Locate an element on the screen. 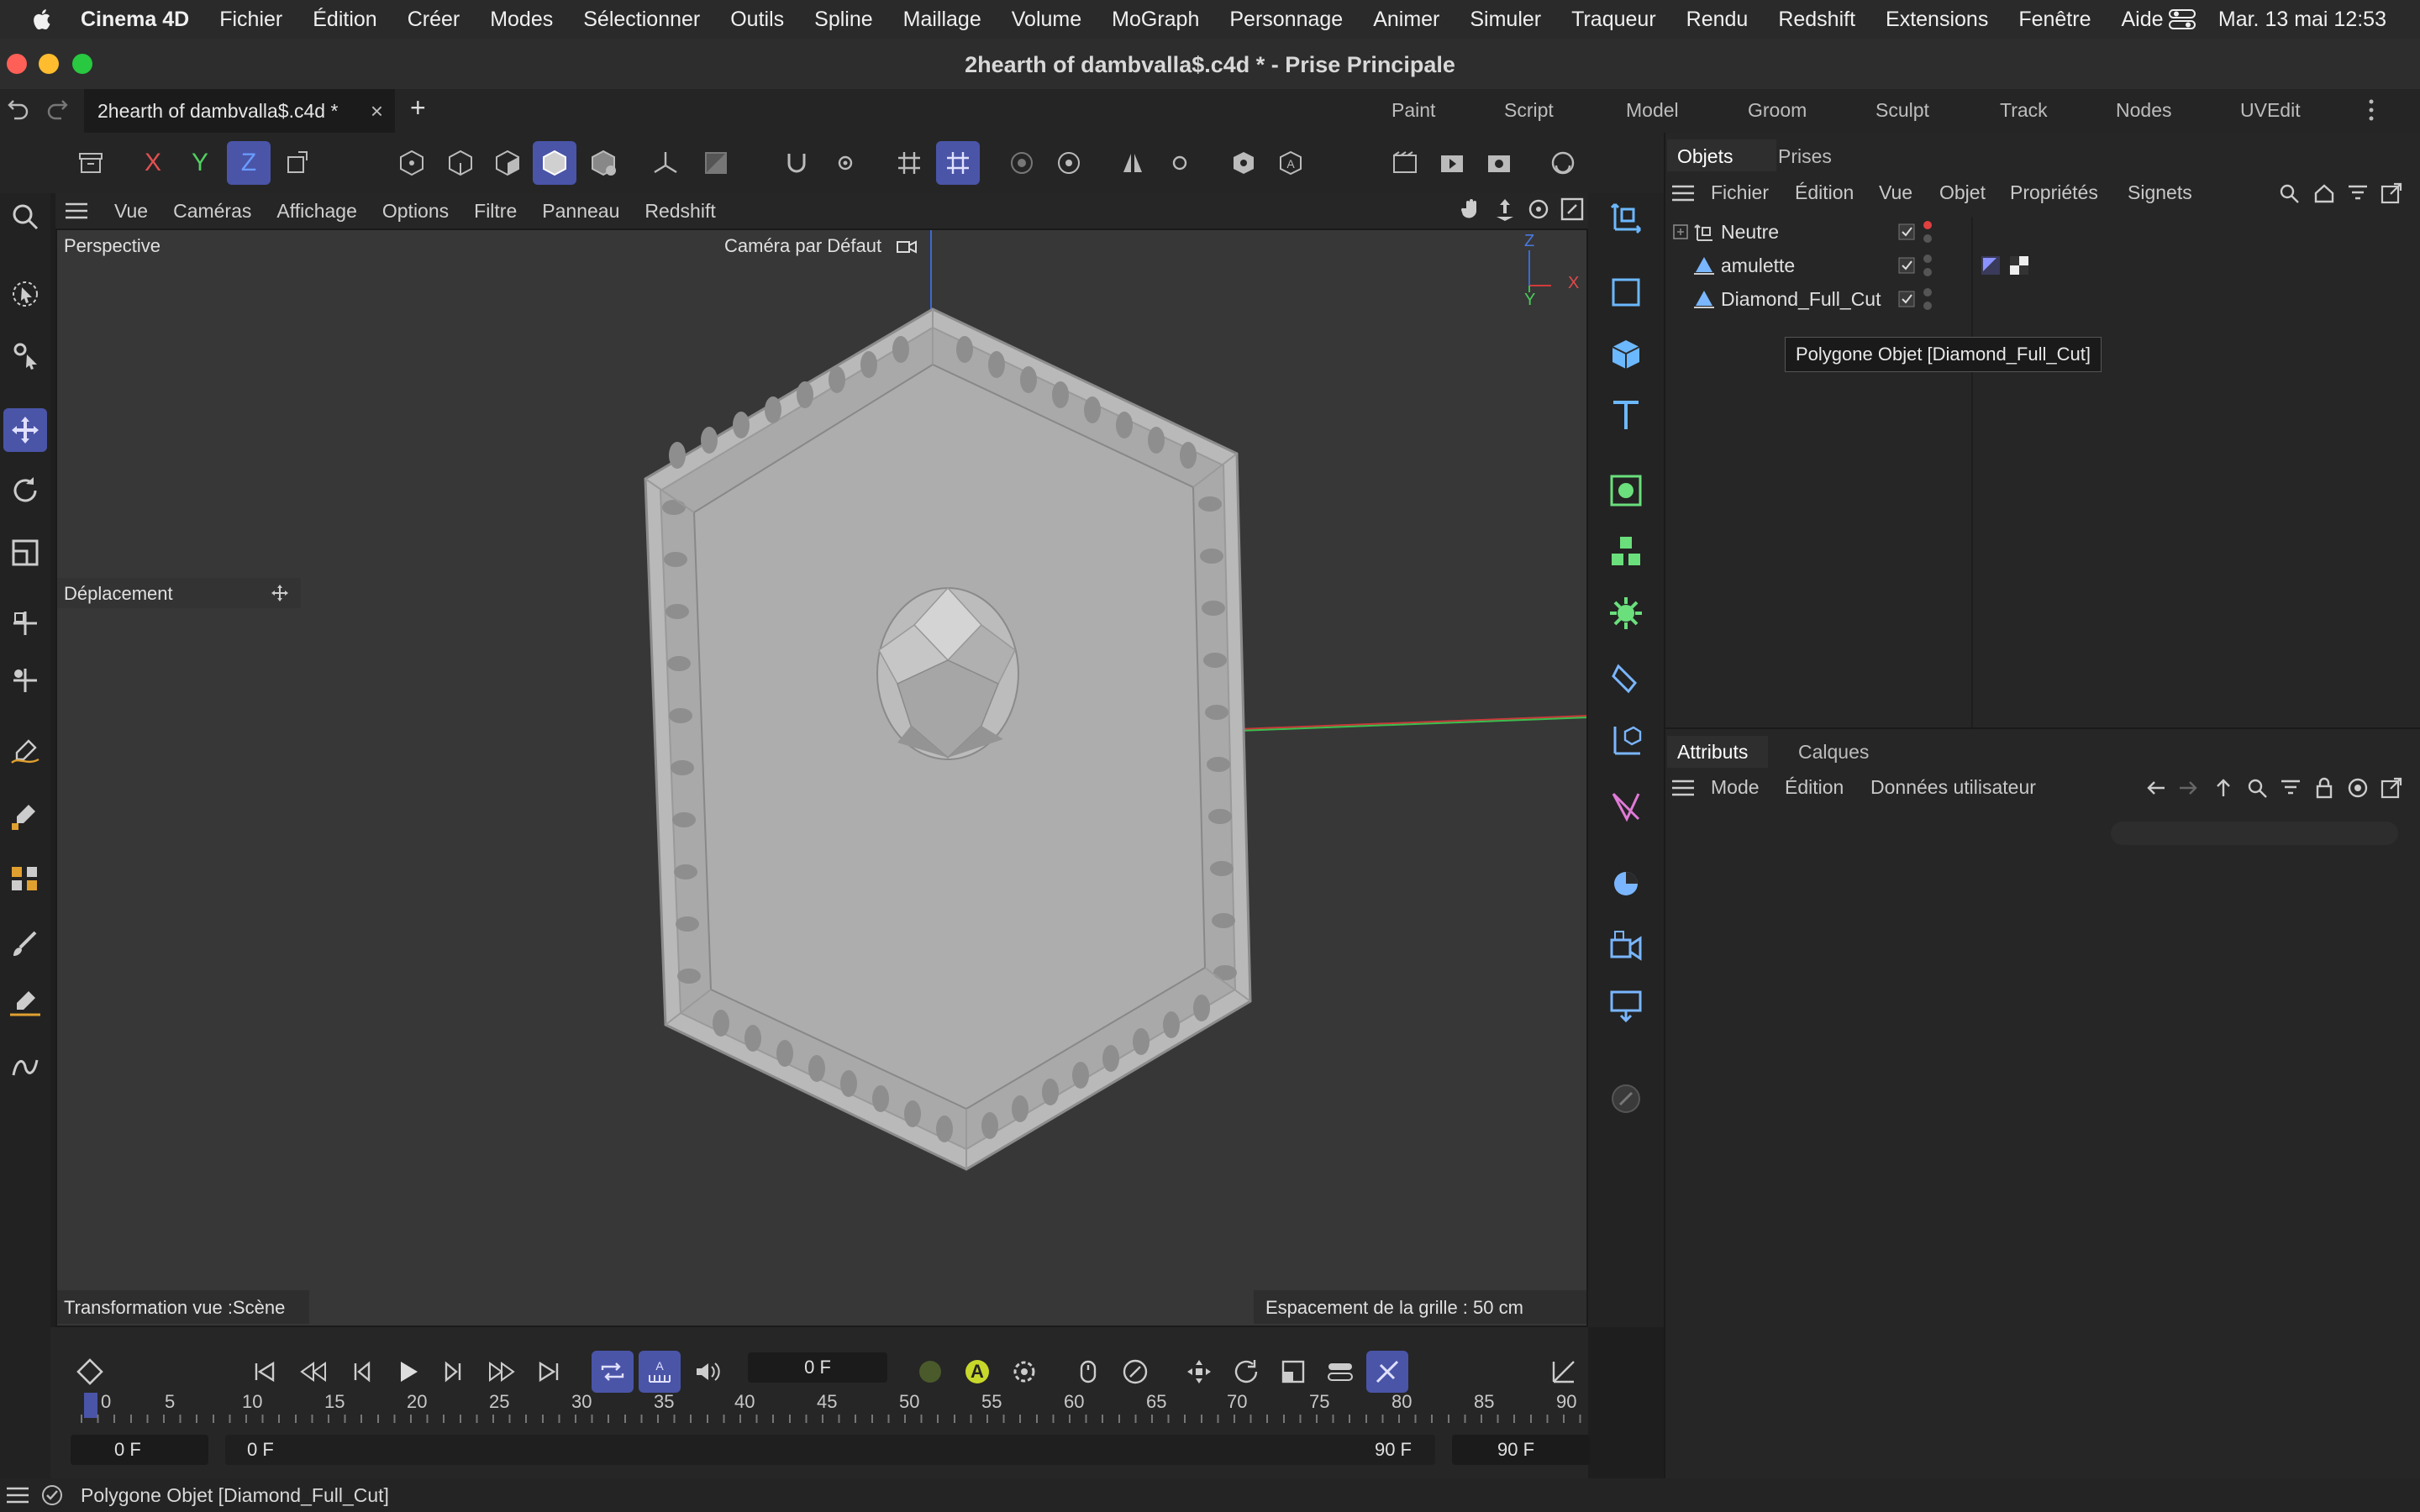 The image size is (2420, 1512). go-to-start-icon is located at coordinates (265, 1372).